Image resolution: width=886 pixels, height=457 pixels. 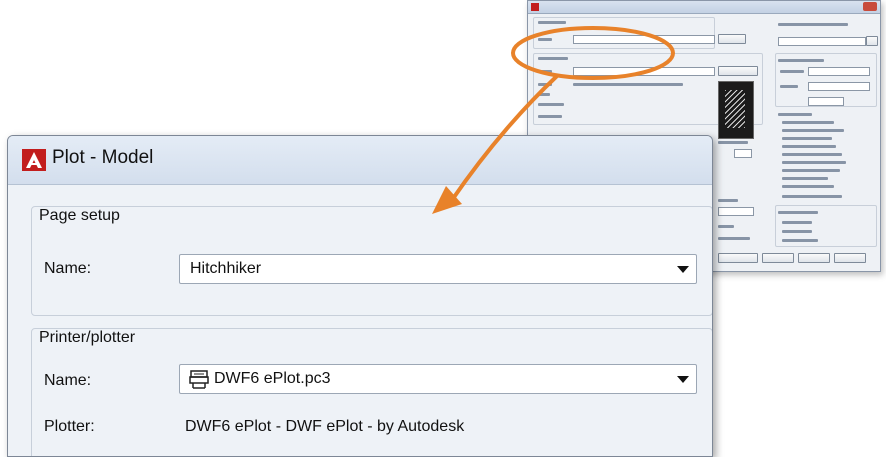 I want to click on thumbnail-titlebar, so click(x=704, y=7).